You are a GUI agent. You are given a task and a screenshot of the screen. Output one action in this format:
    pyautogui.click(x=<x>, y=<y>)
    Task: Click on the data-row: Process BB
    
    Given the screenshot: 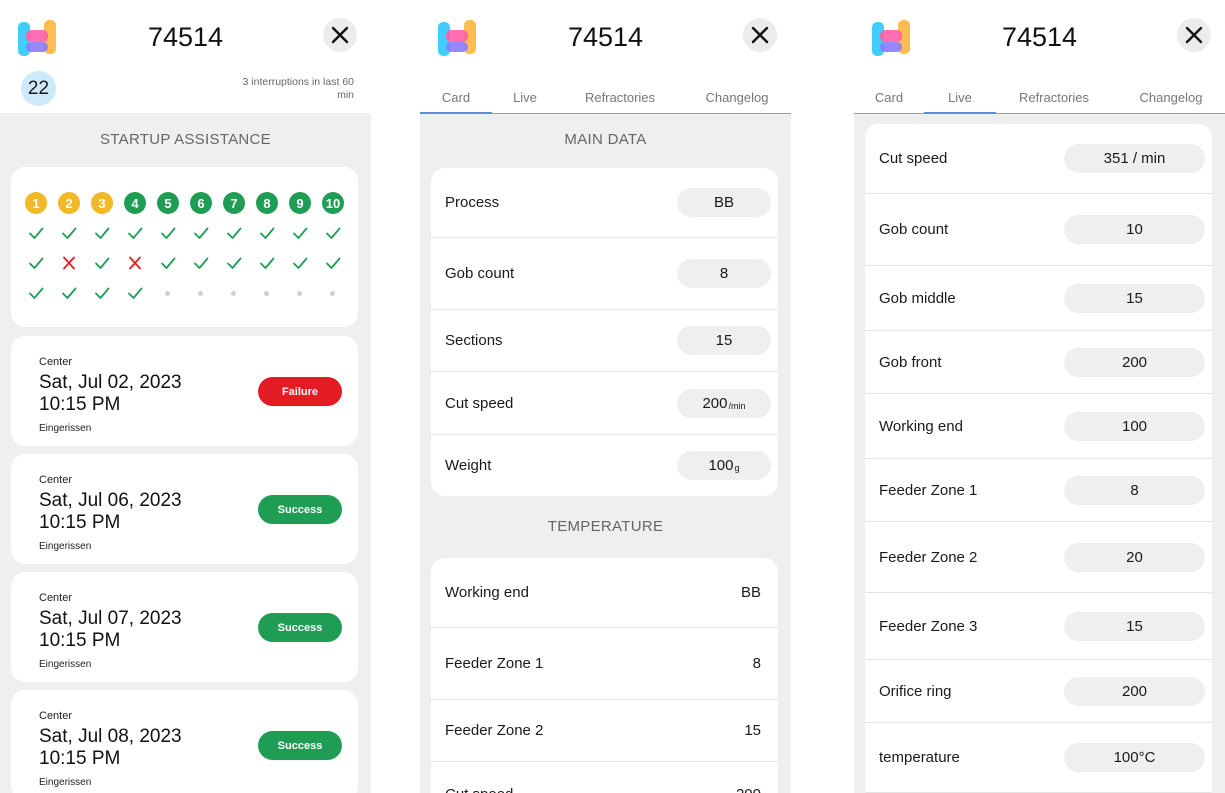 What is the action you would take?
    pyautogui.click(x=604, y=203)
    